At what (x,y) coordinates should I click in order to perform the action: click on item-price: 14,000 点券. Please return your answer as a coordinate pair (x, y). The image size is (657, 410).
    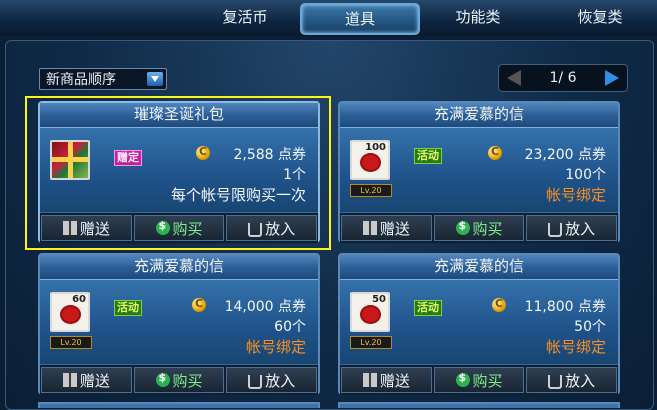
    Looking at the image, I should click on (265, 307).